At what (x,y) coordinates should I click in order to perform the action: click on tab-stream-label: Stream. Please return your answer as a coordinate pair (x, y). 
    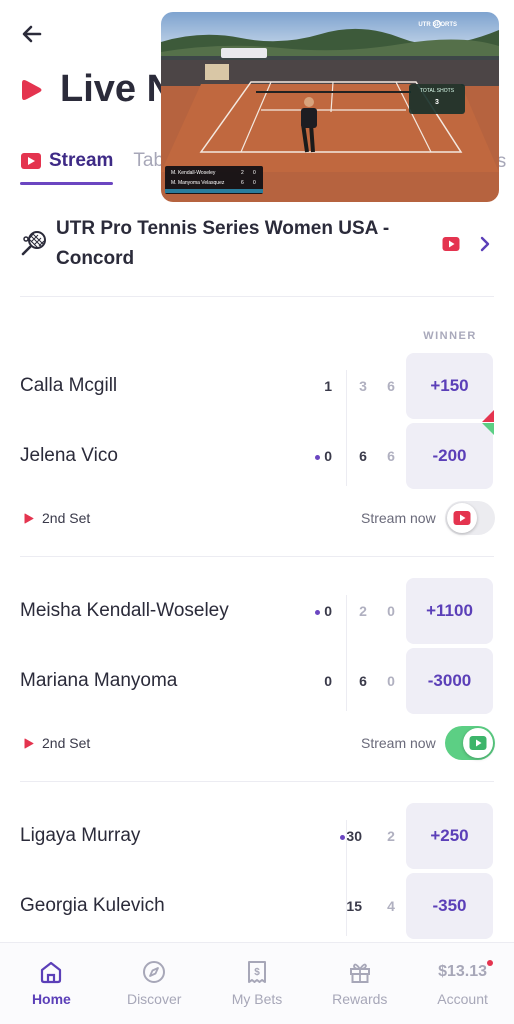
    Looking at the image, I should click on (81, 160).